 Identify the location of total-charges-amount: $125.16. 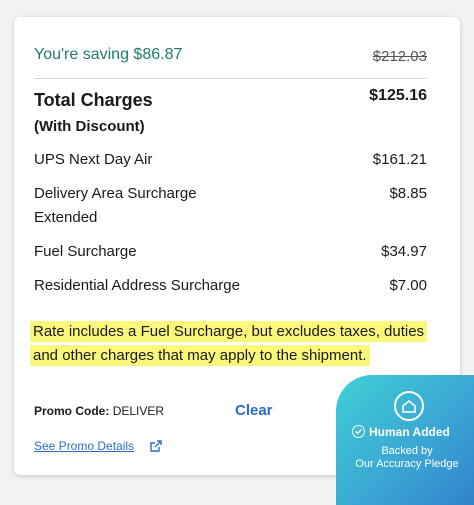
(398, 95).